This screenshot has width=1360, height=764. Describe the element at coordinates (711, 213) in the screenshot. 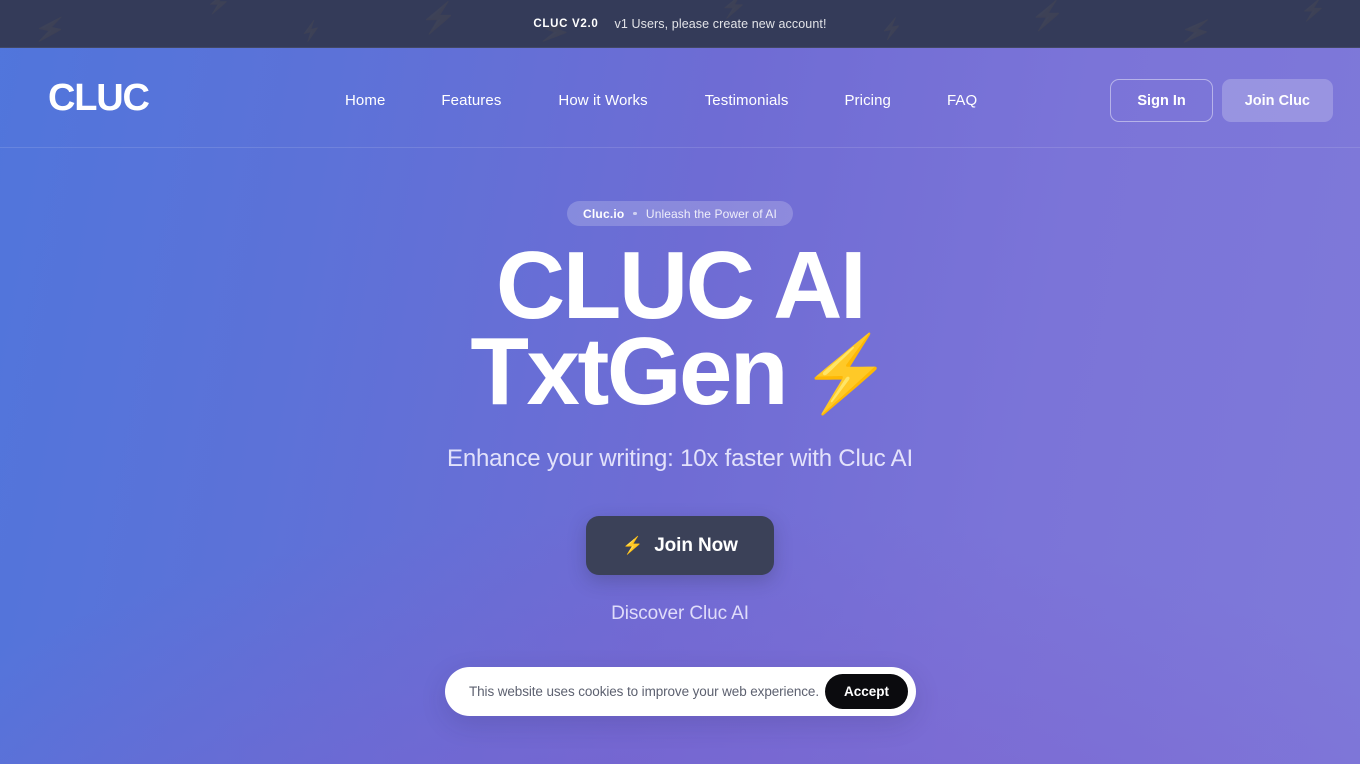

I see `hero-pill-text: Unleash the Power of AI` at that location.